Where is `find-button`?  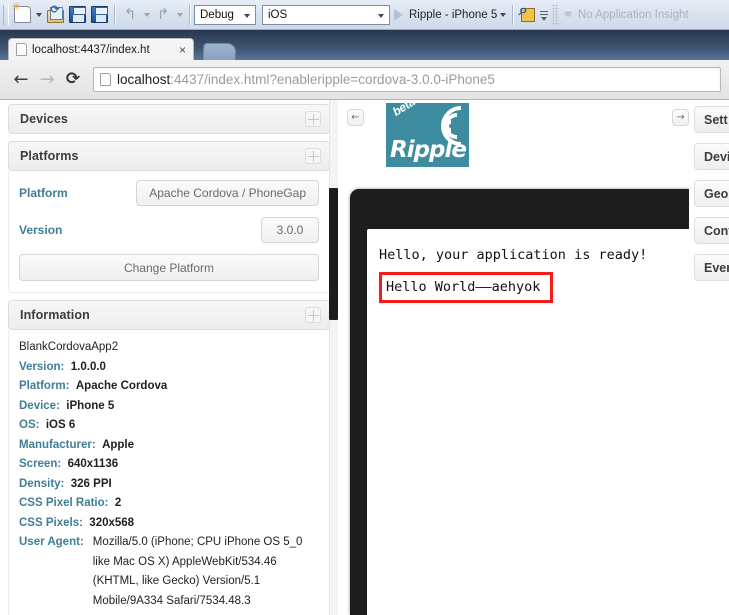 find-button is located at coordinates (528, 14).